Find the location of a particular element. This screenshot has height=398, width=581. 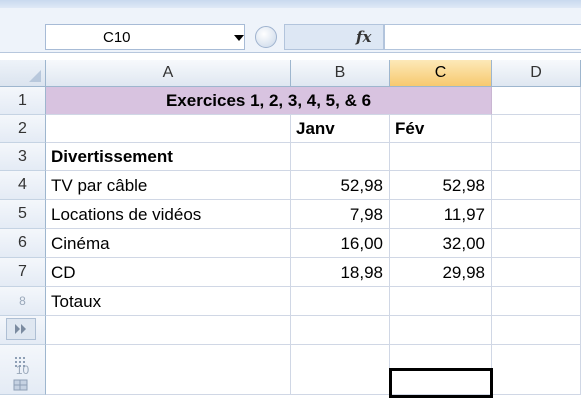

cell-c4: 52,98 is located at coordinates (441, 185).